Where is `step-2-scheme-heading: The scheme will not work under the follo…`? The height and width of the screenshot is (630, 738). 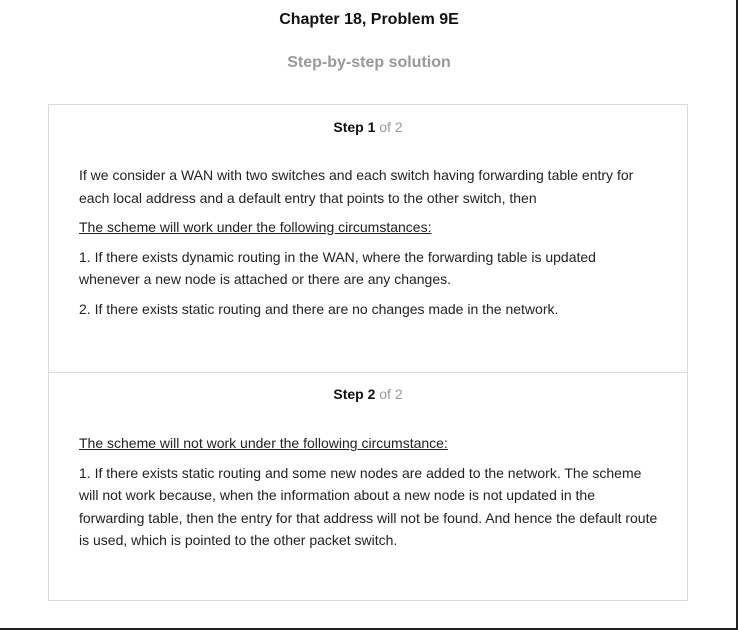 step-2-scheme-heading: The scheme will not work under the follo… is located at coordinates (263, 443).